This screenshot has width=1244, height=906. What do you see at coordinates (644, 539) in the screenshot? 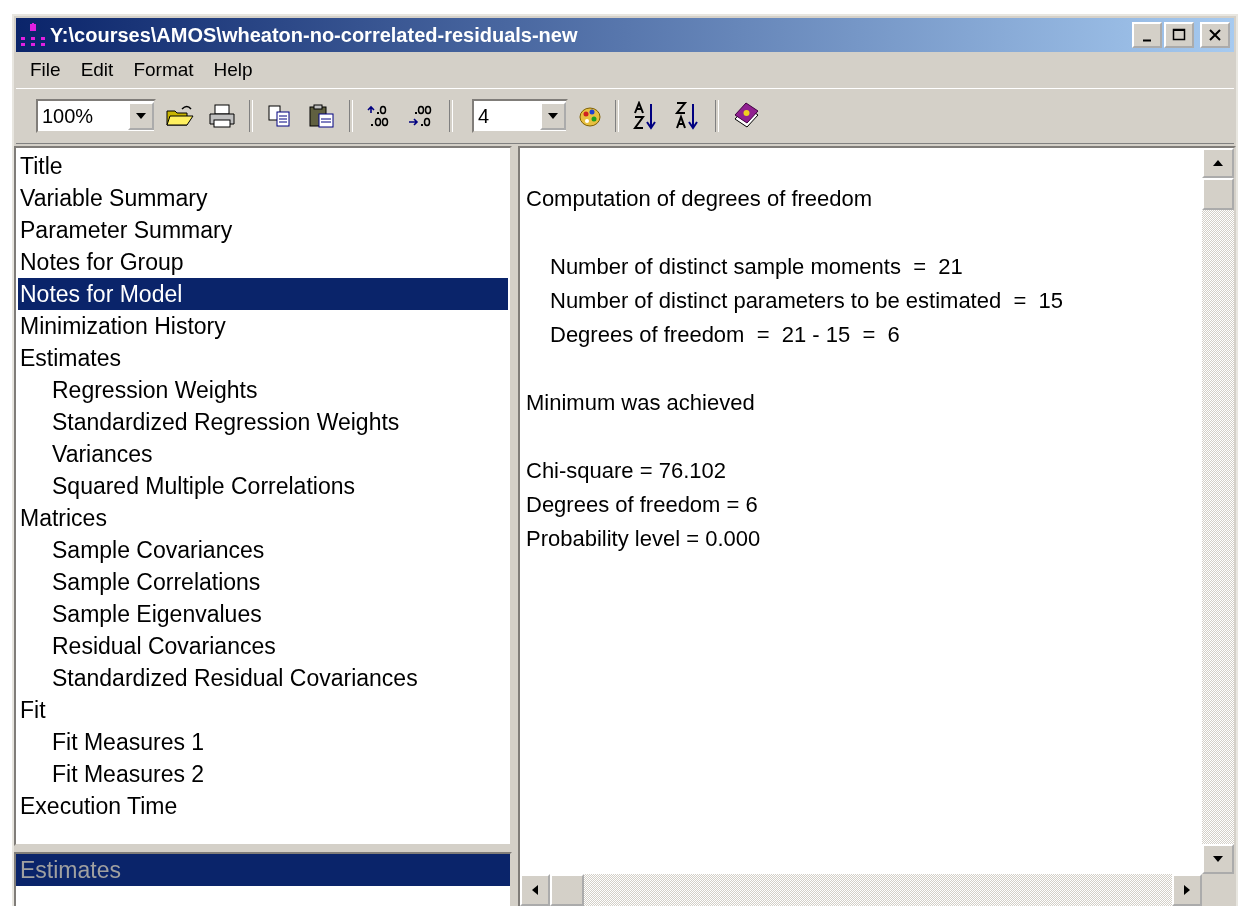
I see `output-line: Probability level = 0.000` at bounding box center [644, 539].